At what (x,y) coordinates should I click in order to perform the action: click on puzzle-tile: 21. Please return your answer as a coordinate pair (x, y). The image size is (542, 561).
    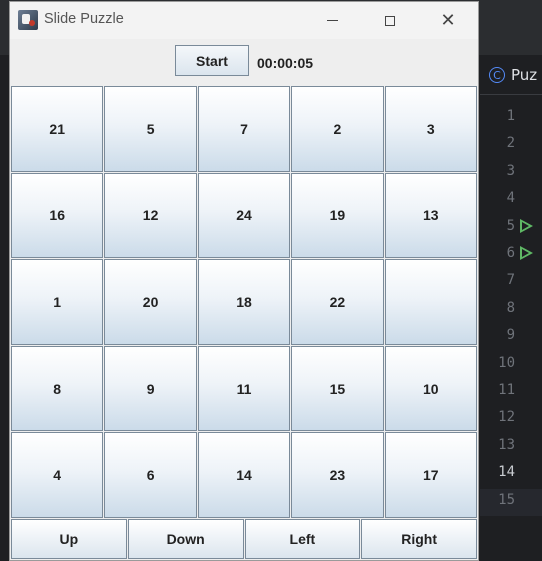
    Looking at the image, I should click on (57, 129).